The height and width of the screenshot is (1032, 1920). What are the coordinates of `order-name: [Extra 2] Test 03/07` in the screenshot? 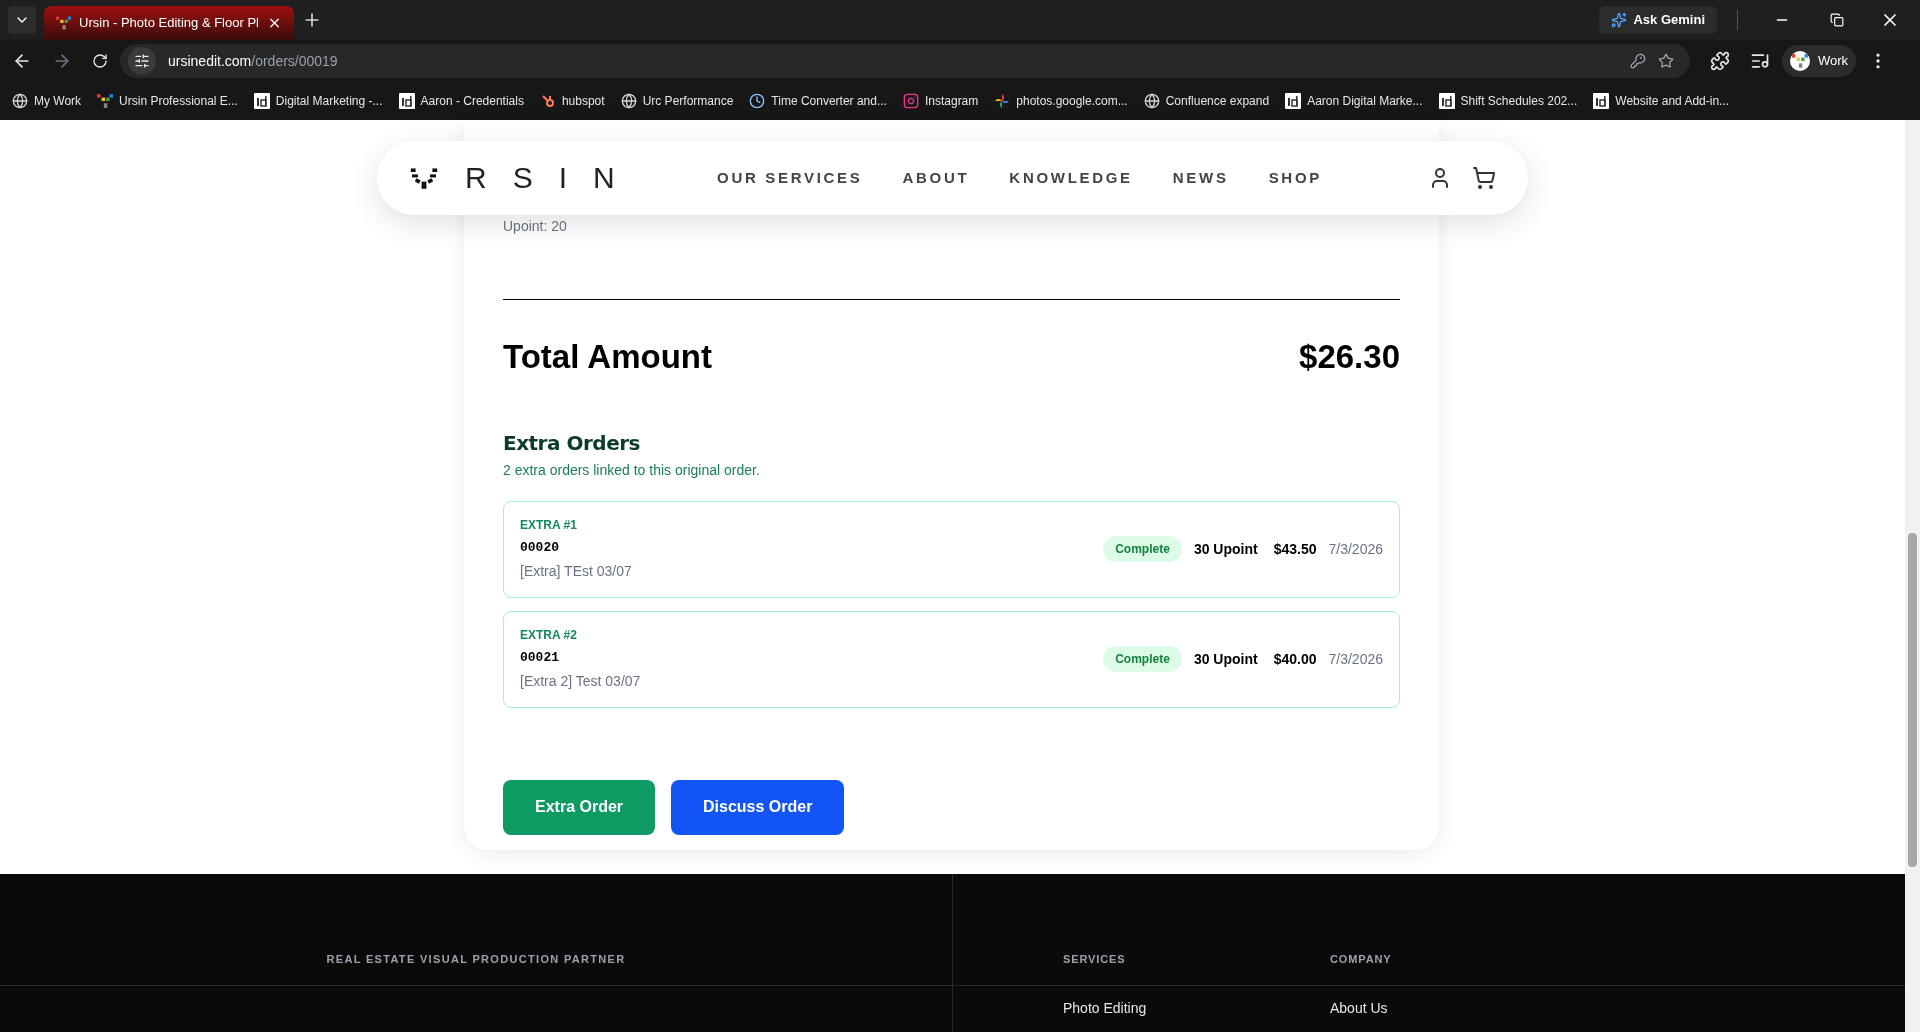 It's located at (581, 682).